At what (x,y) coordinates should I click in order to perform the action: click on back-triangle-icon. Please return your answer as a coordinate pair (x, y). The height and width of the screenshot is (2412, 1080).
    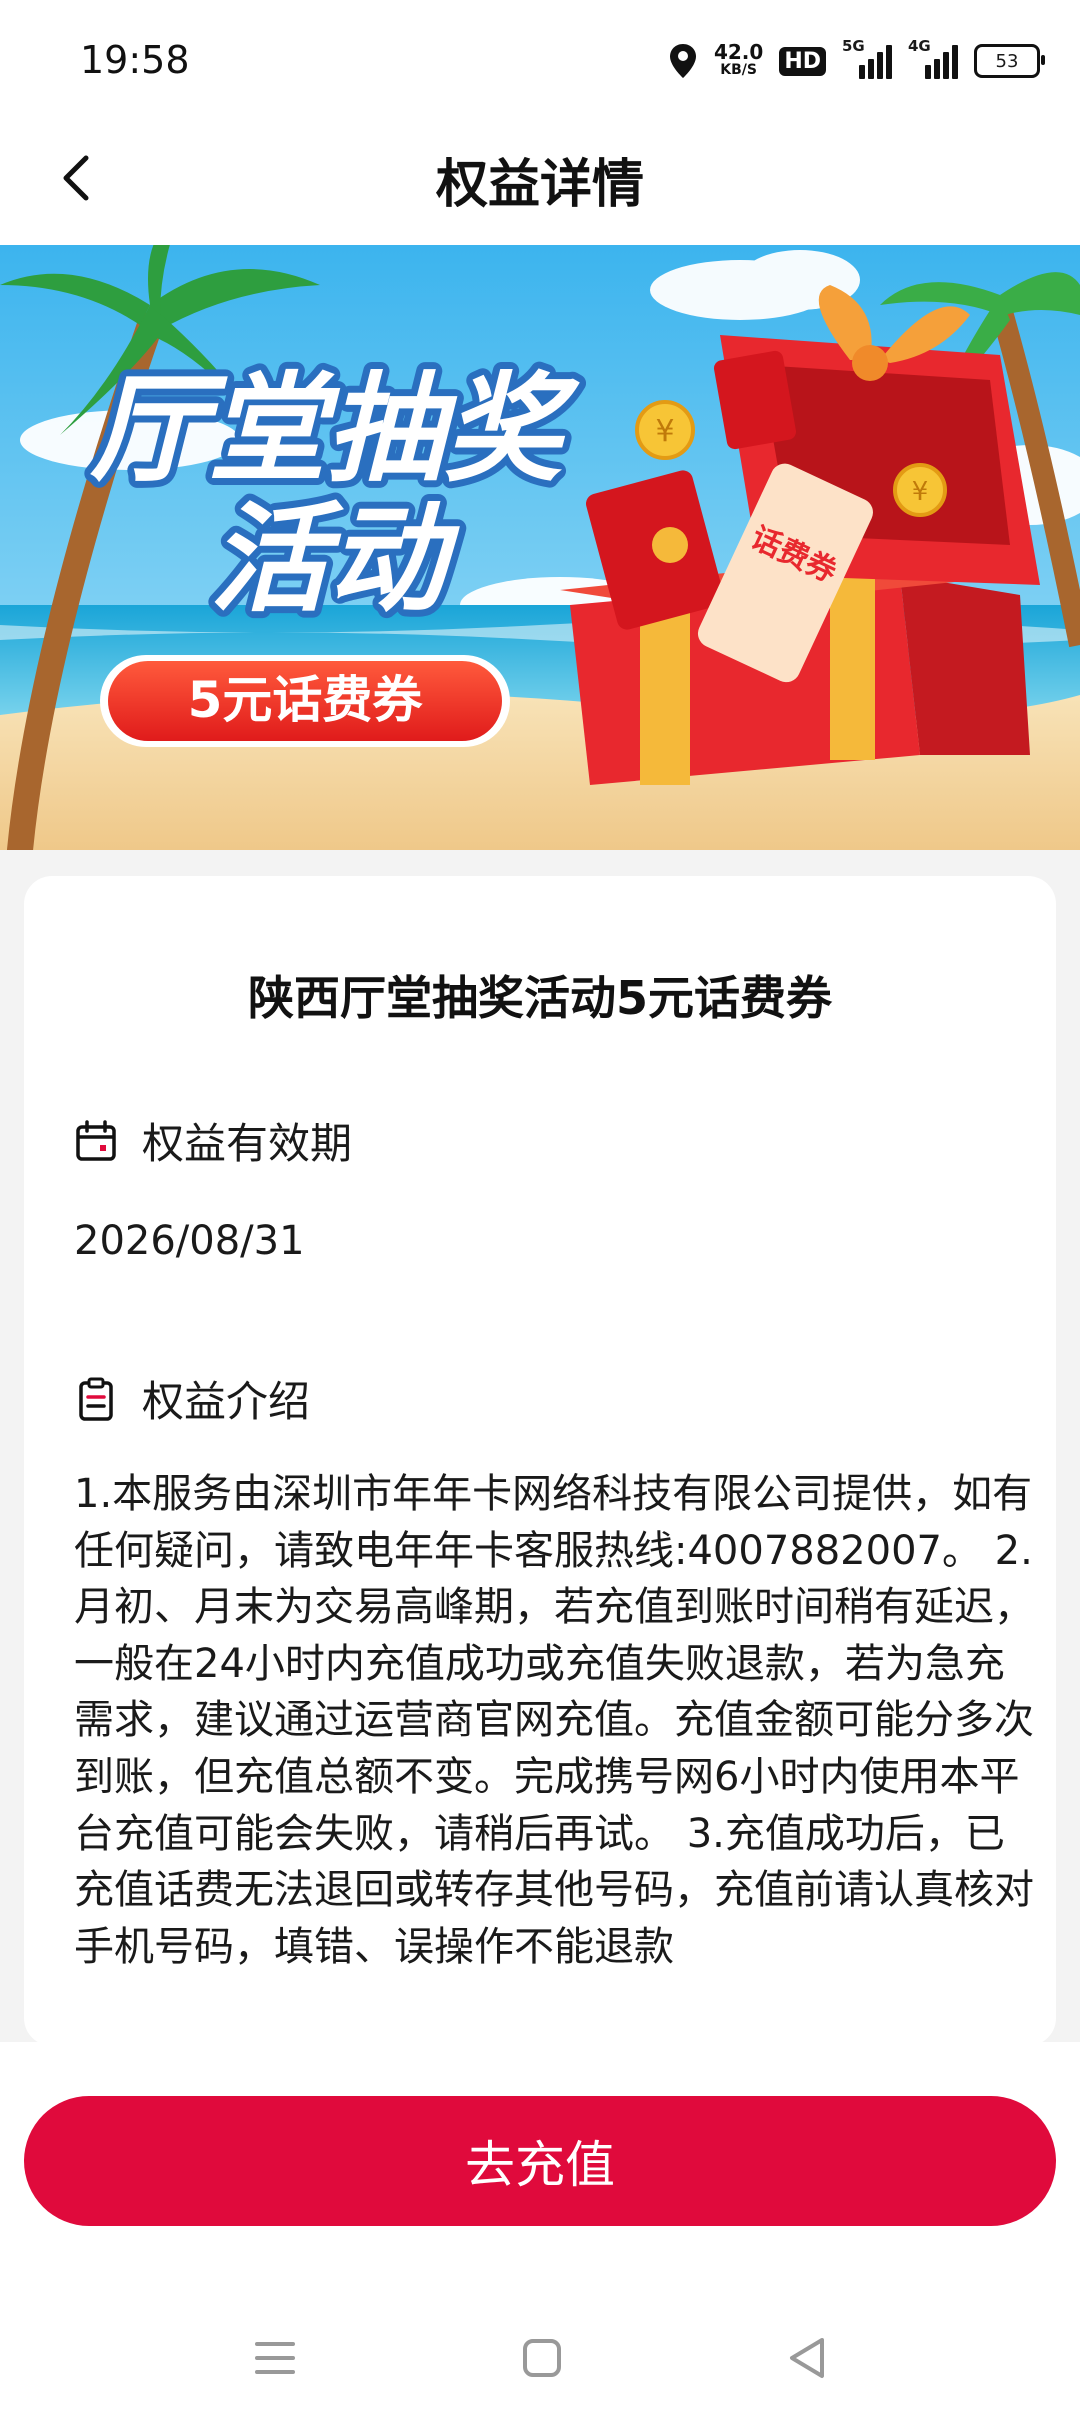
    Looking at the image, I should click on (808, 2358).